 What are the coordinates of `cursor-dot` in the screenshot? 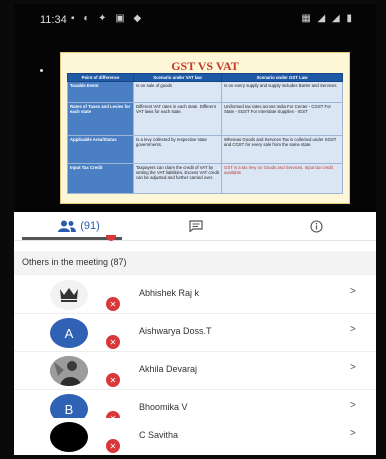 It's located at (41, 70).